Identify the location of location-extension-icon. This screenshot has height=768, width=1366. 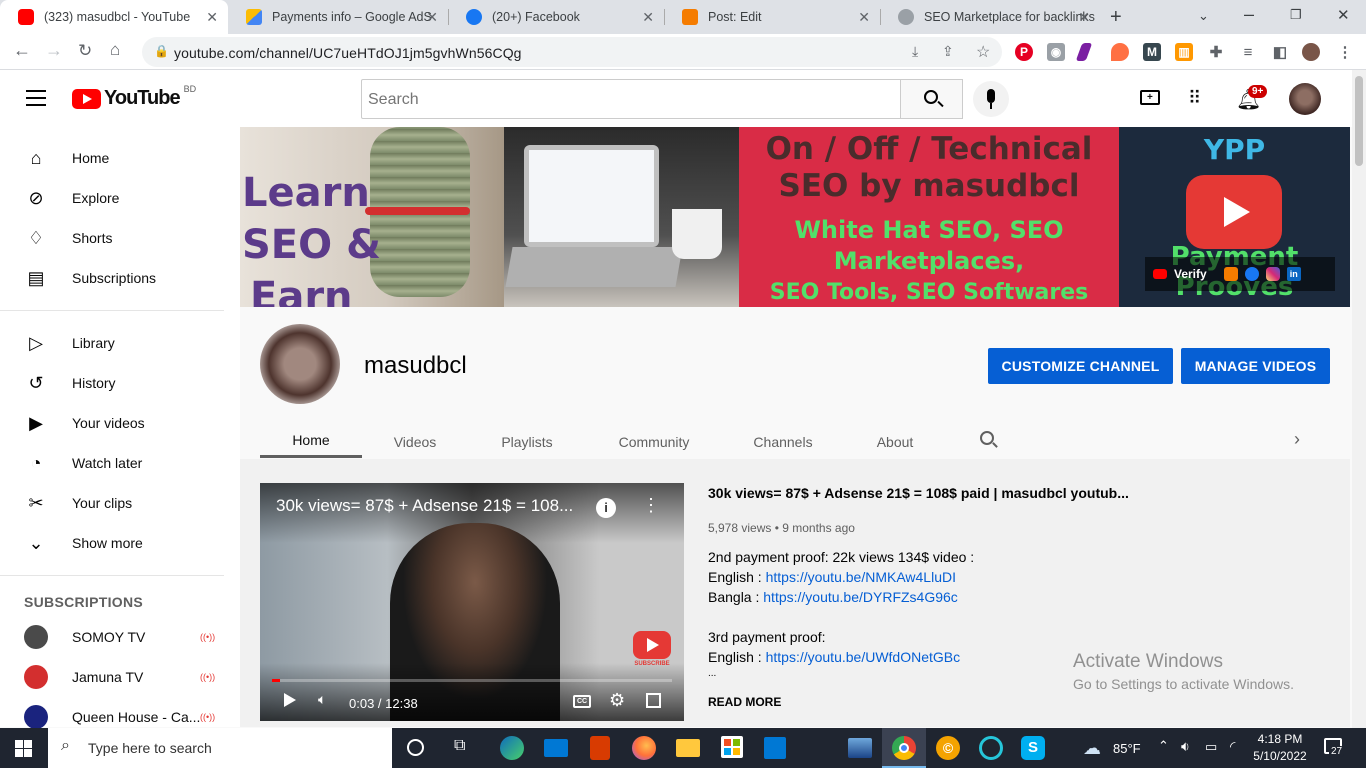
(1120, 52).